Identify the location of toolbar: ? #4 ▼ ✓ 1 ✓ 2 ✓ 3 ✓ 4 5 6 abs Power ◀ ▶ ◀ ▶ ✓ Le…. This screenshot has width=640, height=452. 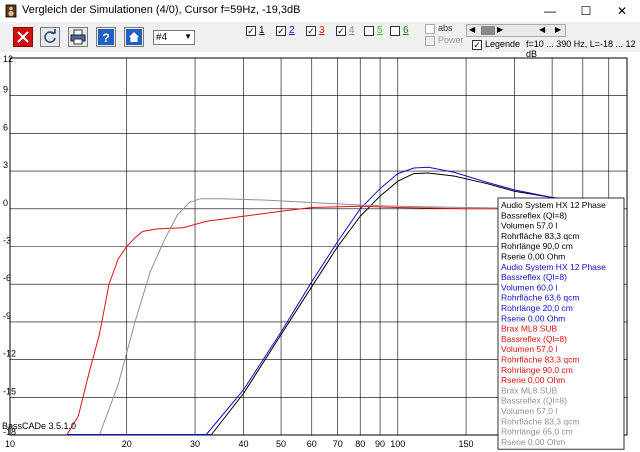
(320, 40).